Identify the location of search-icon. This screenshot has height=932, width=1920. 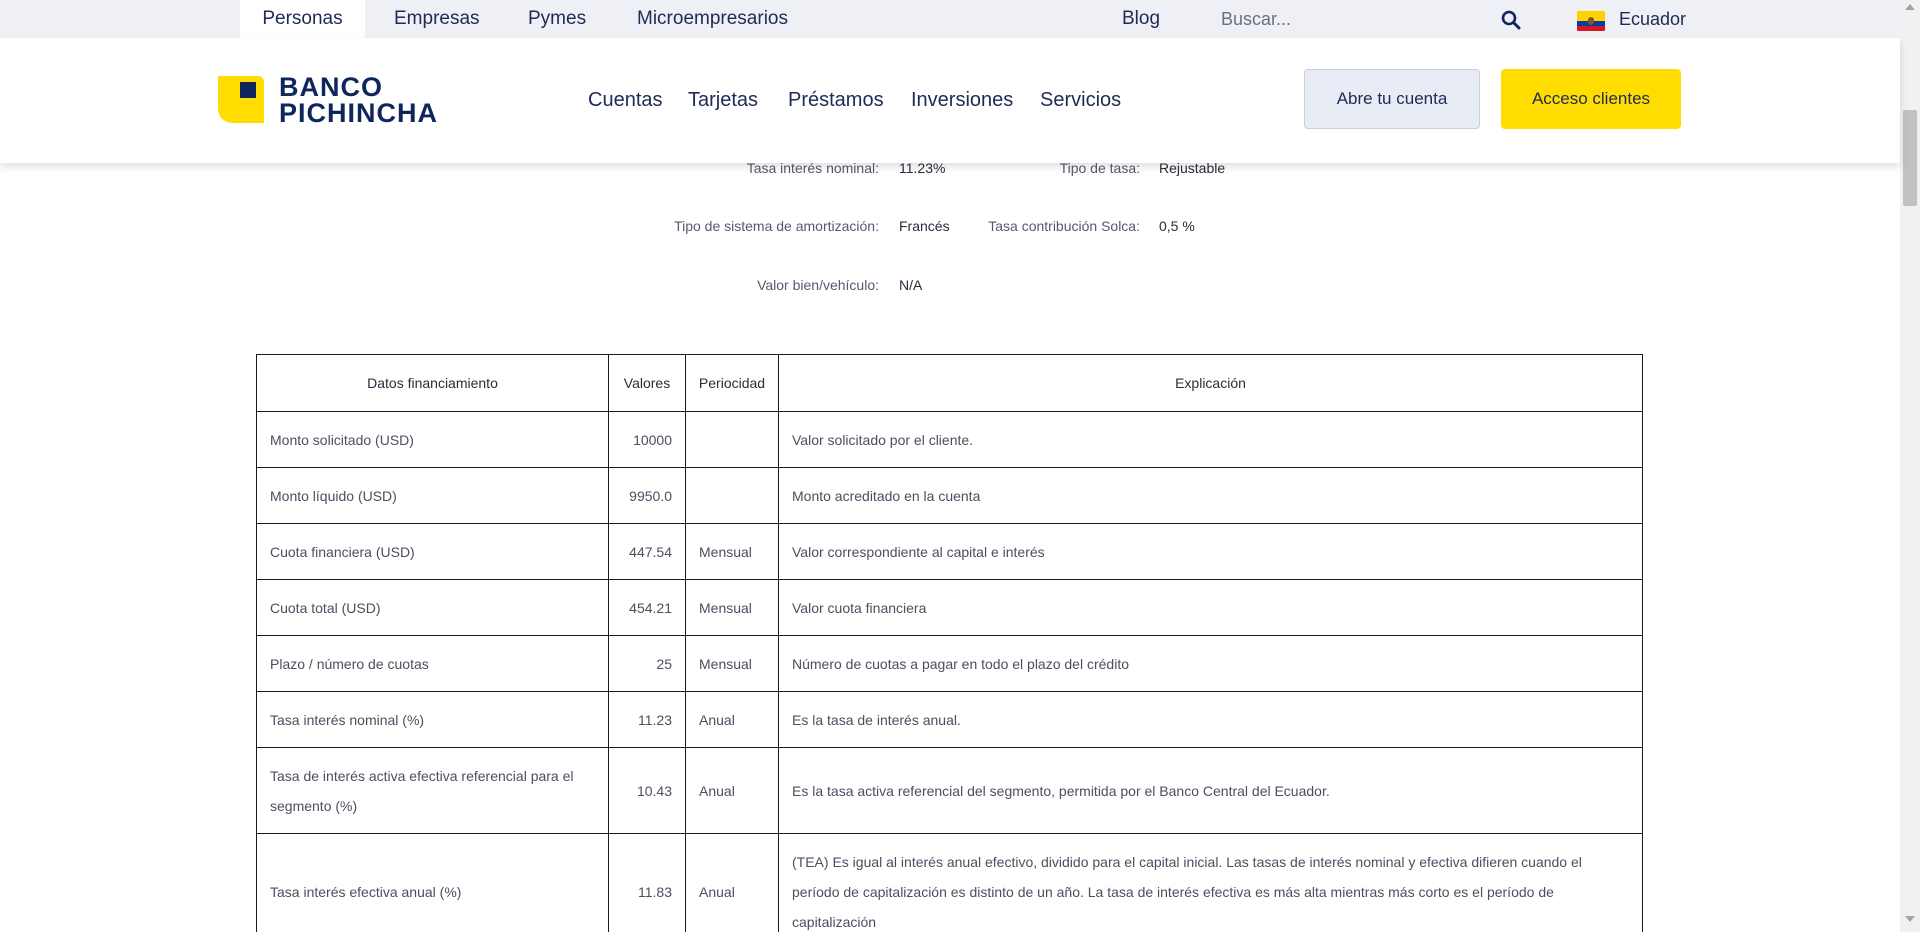
(1511, 20).